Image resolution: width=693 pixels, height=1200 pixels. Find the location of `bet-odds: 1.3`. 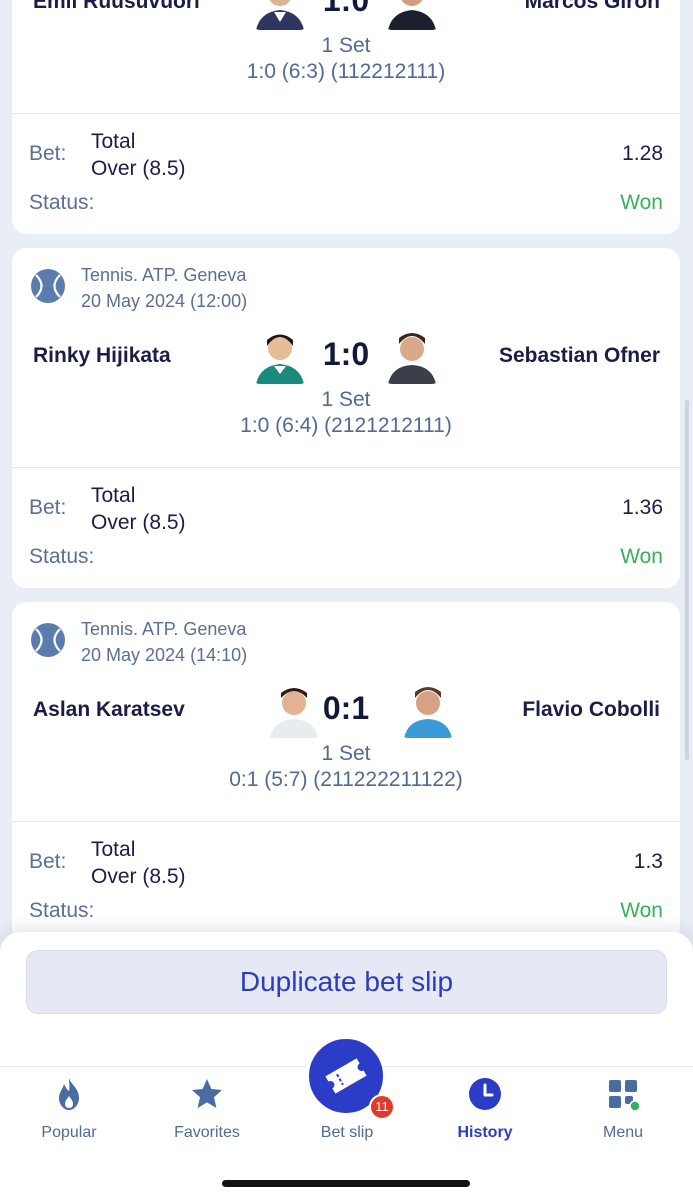

bet-odds: 1.3 is located at coordinates (648, 861).